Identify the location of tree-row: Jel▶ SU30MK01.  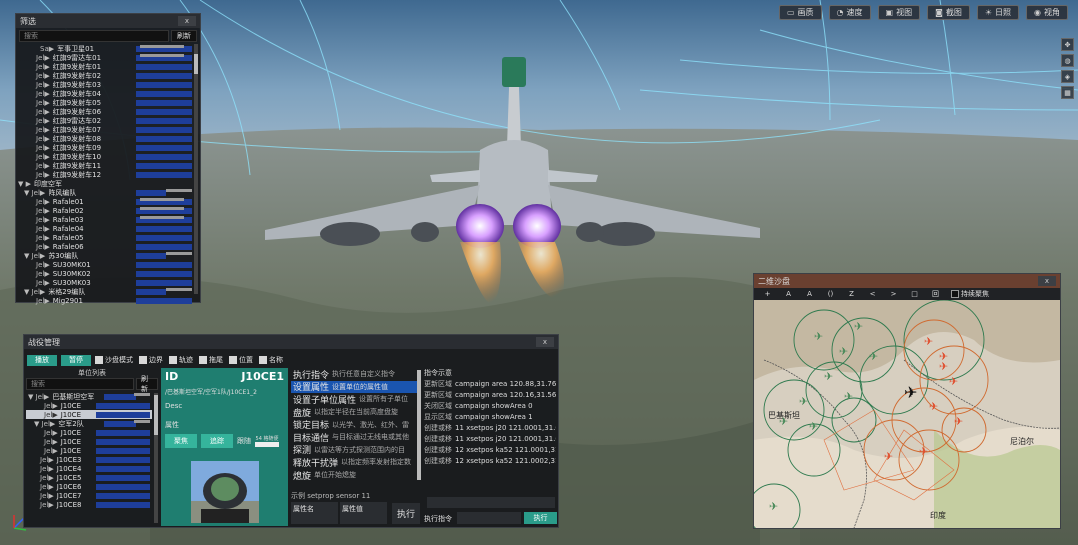
(104, 264).